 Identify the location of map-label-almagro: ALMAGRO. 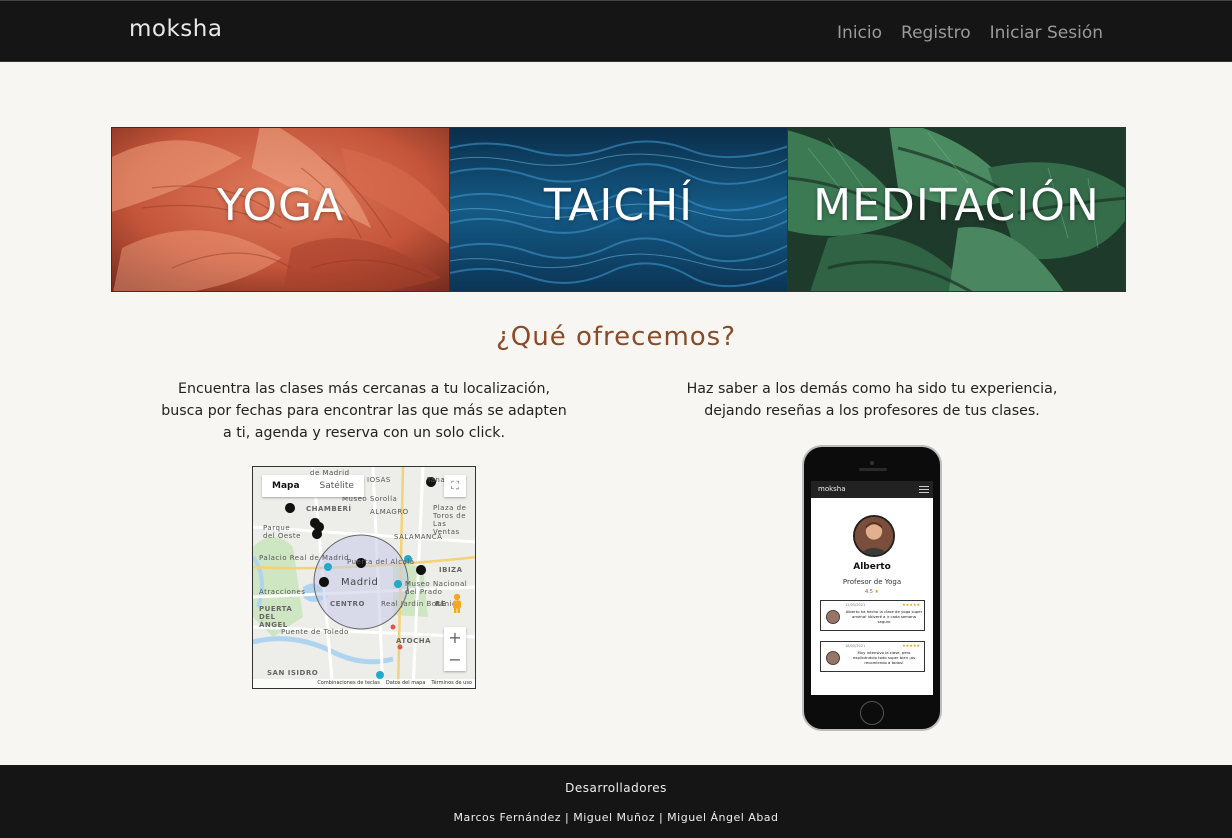
(389, 512).